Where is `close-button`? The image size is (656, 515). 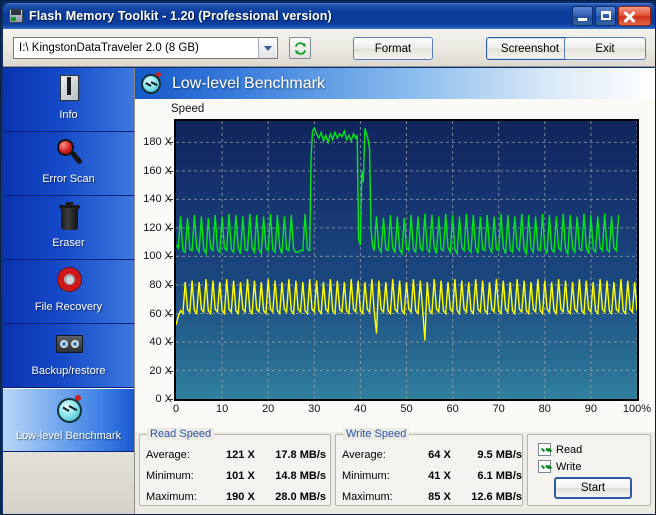
close-button is located at coordinates (634, 16).